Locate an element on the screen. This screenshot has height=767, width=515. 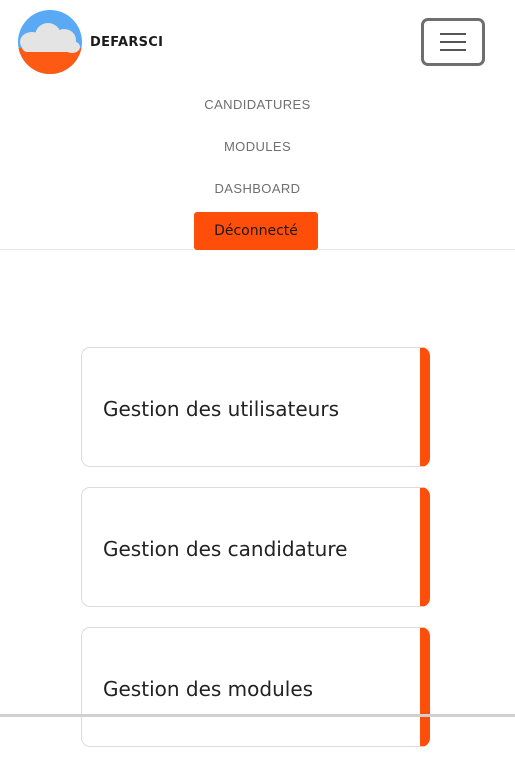
card-module-management: Gestion des modules is located at coordinates (255, 687).